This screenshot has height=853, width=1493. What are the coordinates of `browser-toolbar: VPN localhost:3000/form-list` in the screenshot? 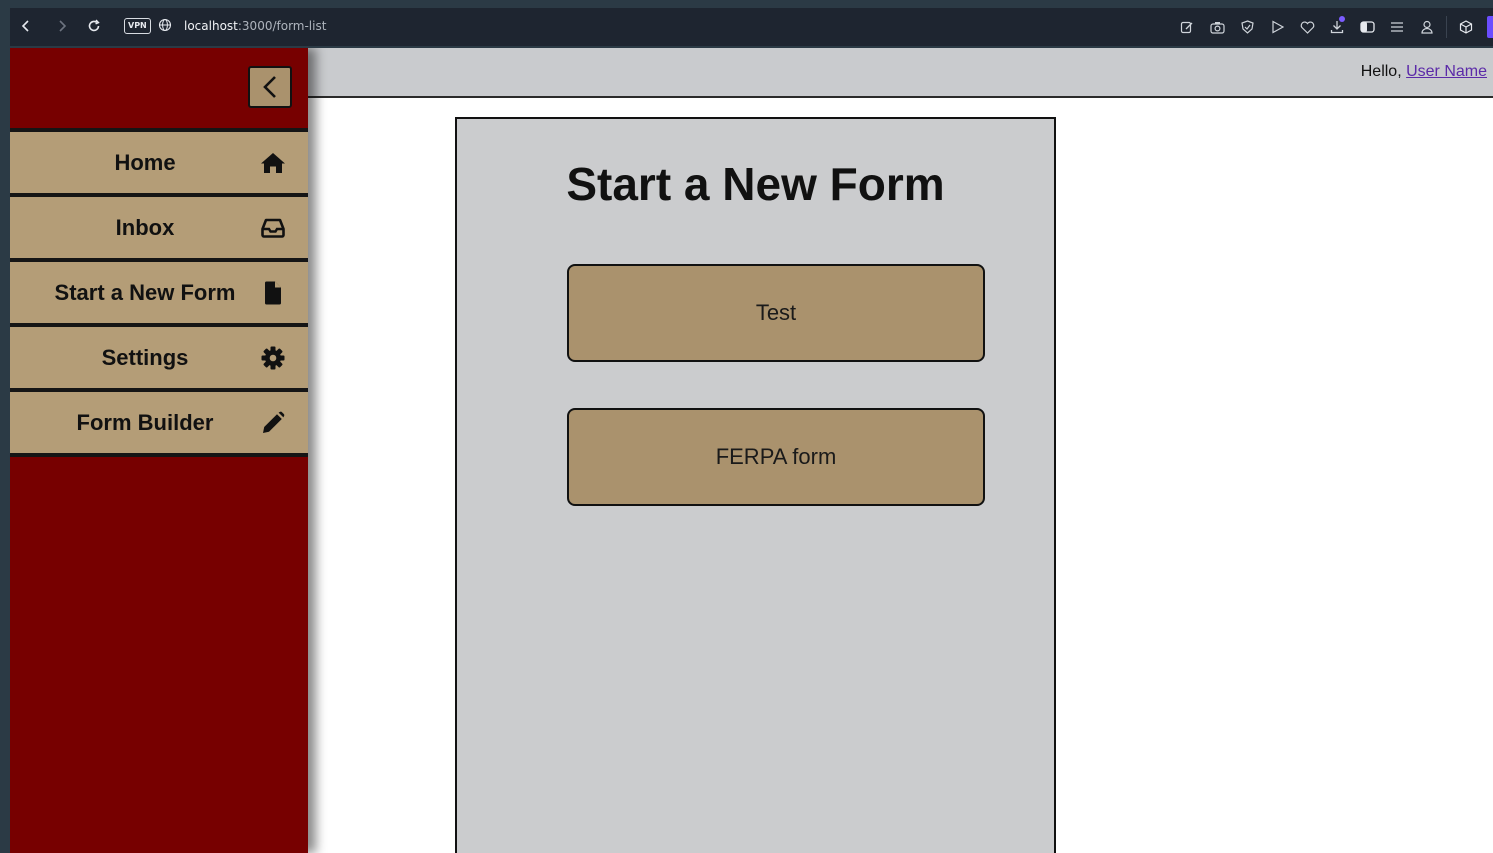 It's located at (751, 27).